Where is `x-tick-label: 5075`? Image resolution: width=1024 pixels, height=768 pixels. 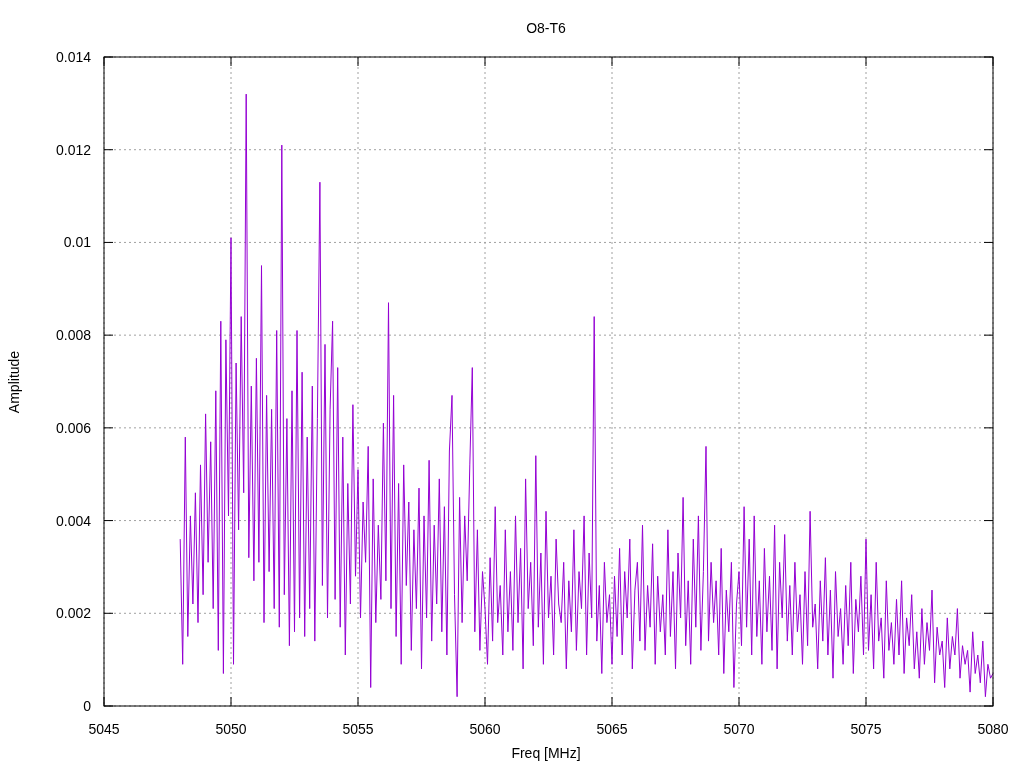 x-tick-label: 5075 is located at coordinates (866, 729).